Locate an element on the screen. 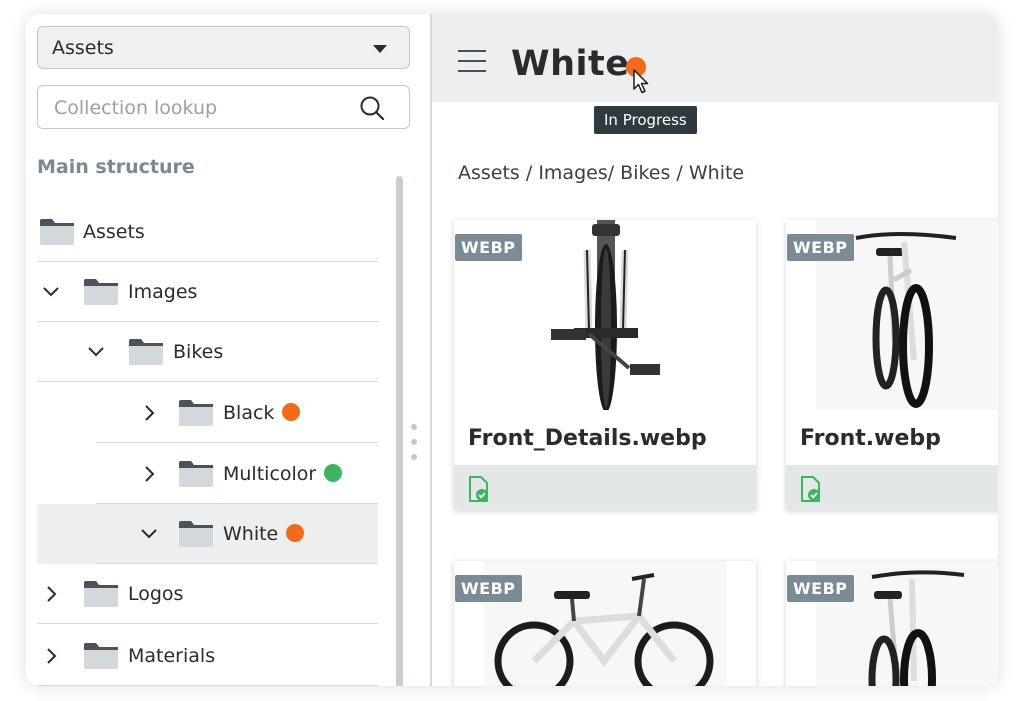 Image resolution: width=1024 pixels, height=701 pixels. asset-card: WEBP Front_Details.webp is located at coordinates (605, 365).